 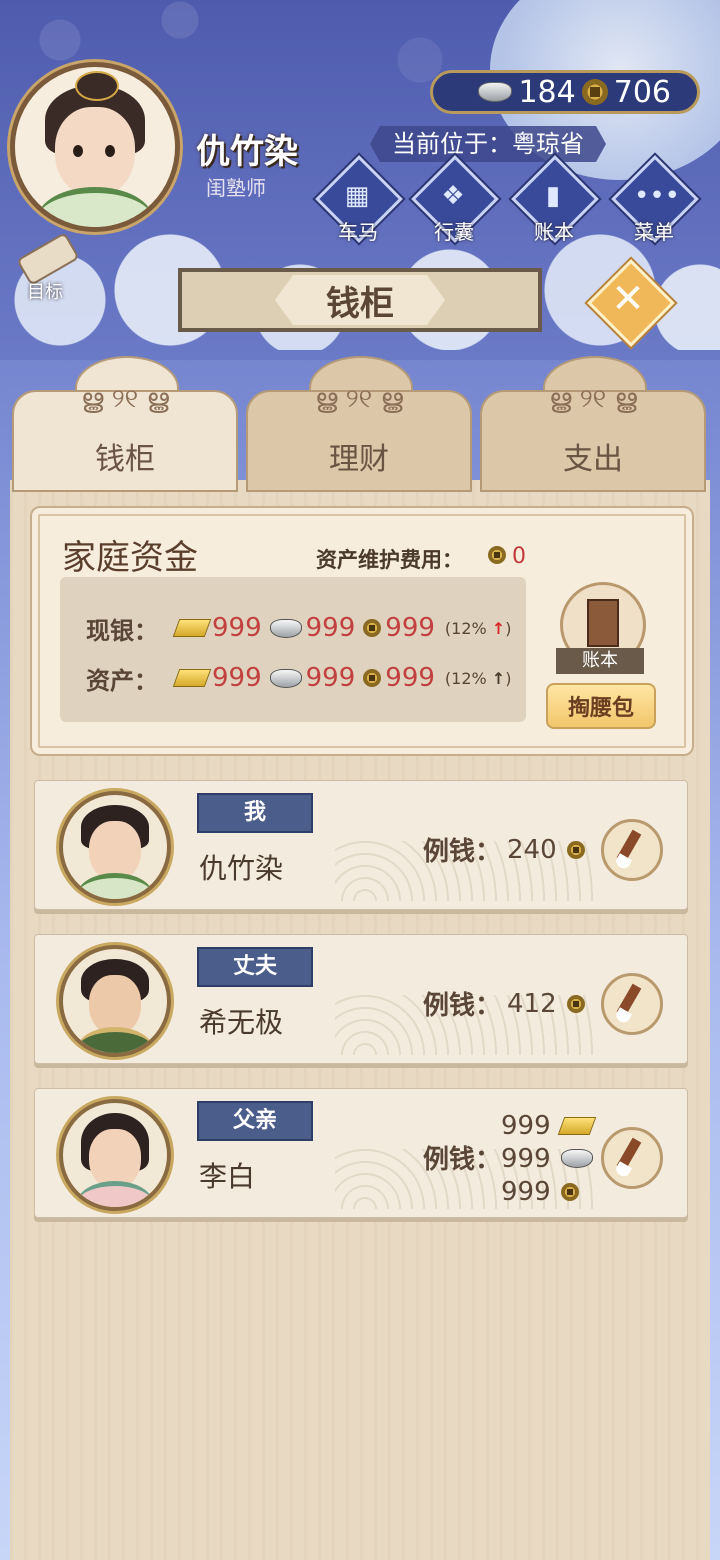 I want to click on gold-allowance-line: 999, so click(x=548, y=1125).